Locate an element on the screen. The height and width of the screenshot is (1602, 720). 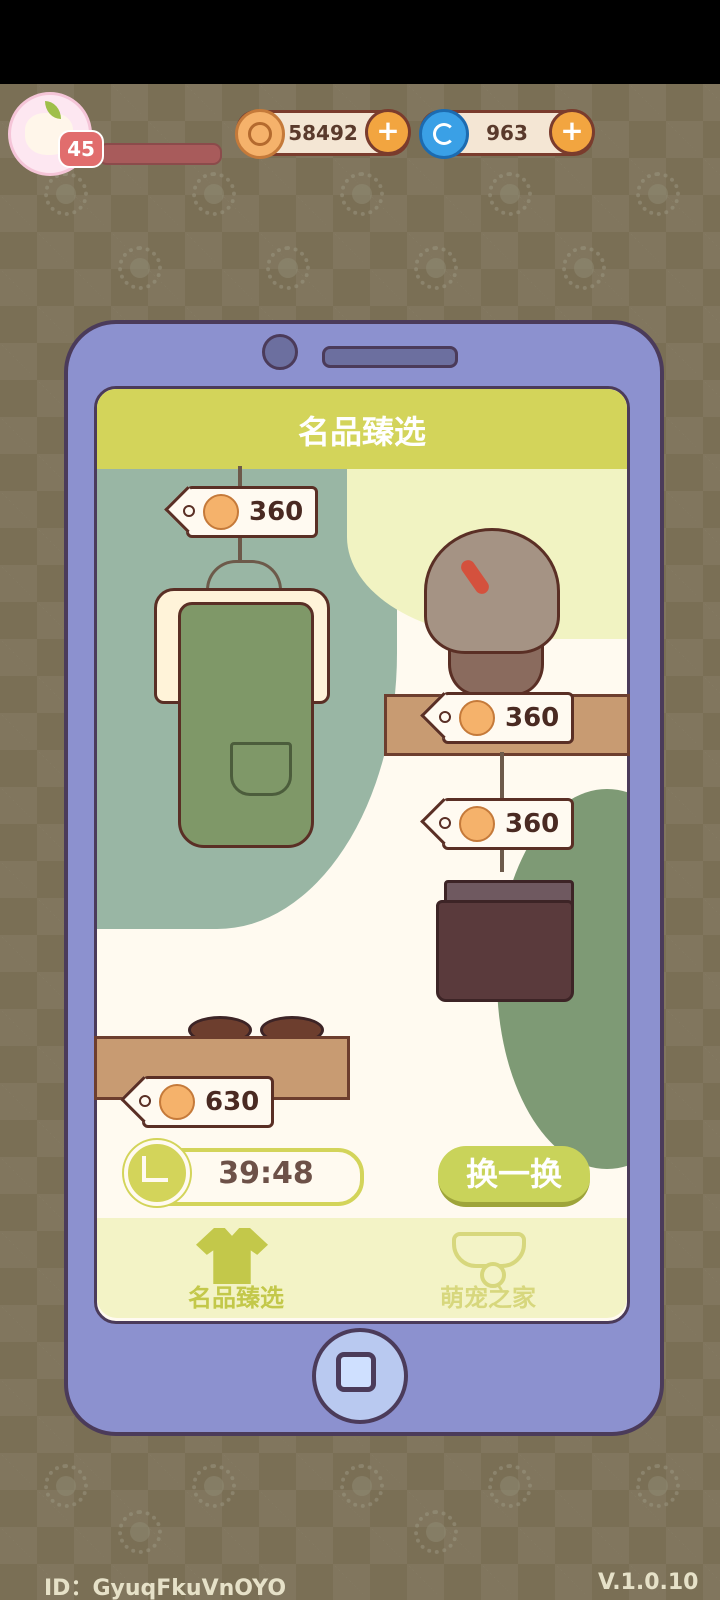
screen-tab-bar is located at coordinates (362, 1268).